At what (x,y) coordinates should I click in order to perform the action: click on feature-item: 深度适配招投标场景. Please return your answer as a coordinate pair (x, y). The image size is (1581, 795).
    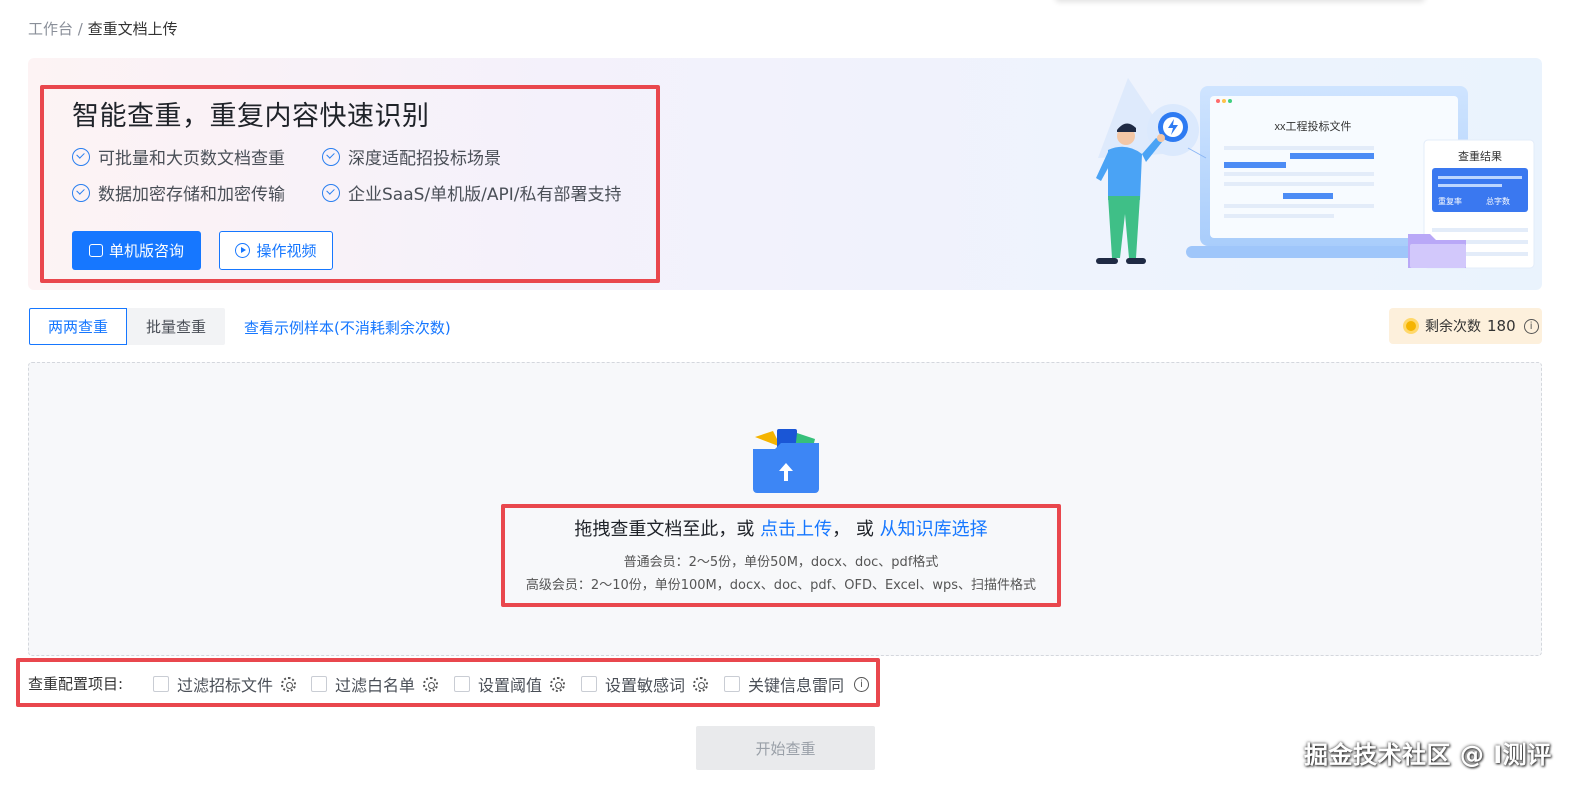
    Looking at the image, I should click on (411, 156).